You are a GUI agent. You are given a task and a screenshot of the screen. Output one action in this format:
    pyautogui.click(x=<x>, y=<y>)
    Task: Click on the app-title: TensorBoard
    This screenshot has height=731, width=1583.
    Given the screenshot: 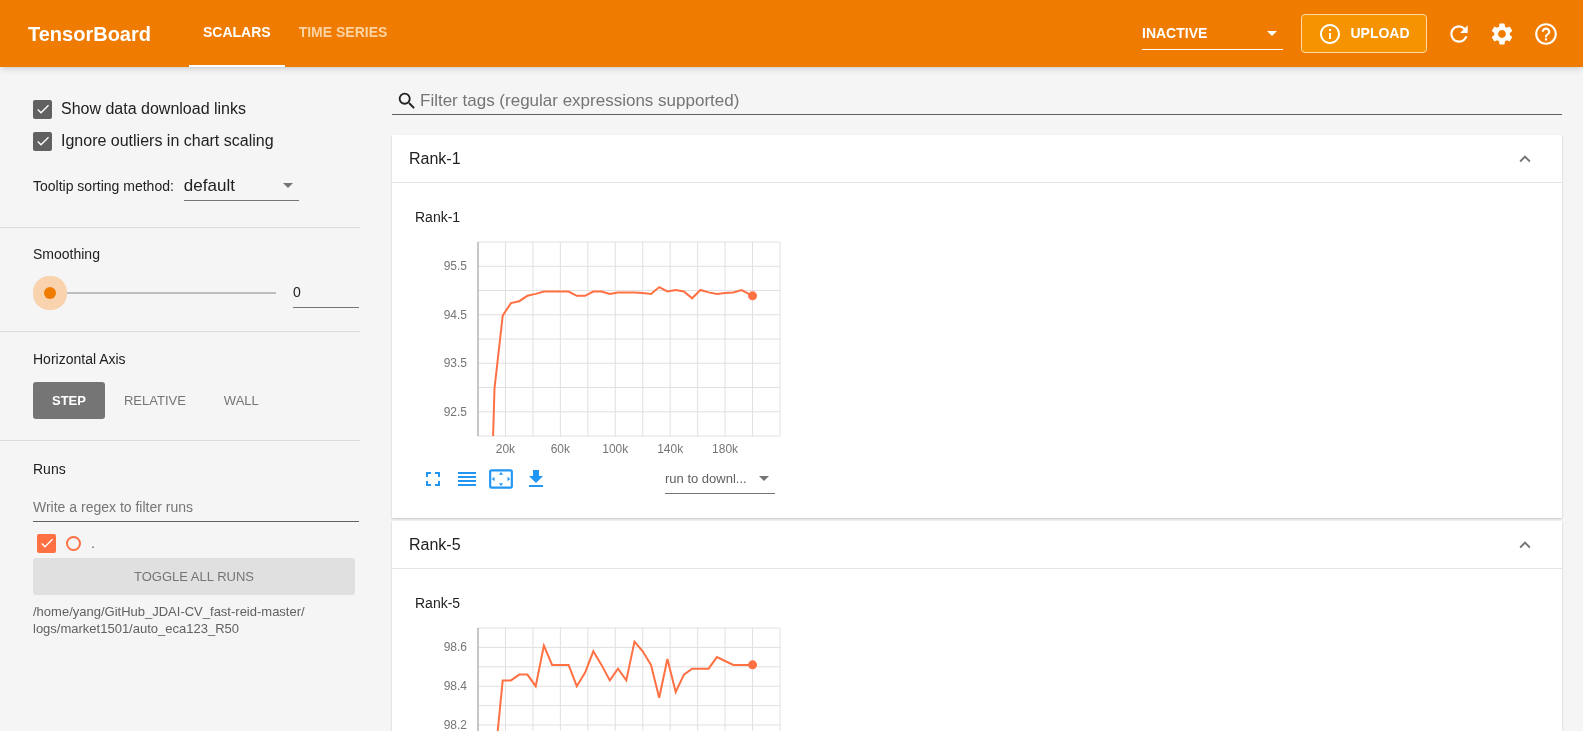 What is the action you would take?
    pyautogui.click(x=89, y=34)
    